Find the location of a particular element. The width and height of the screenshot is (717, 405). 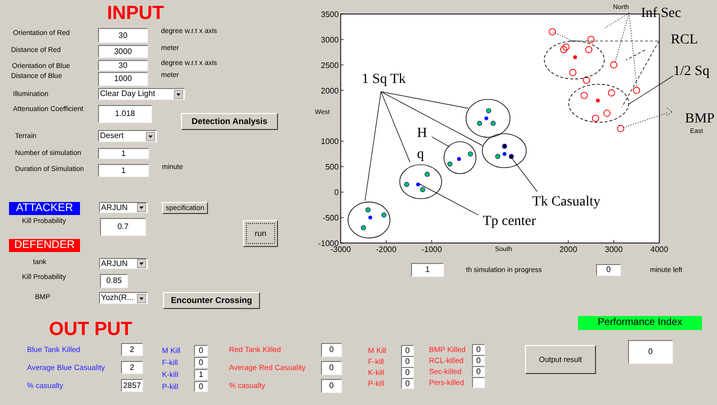

input-field: 0.85 is located at coordinates (114, 281).